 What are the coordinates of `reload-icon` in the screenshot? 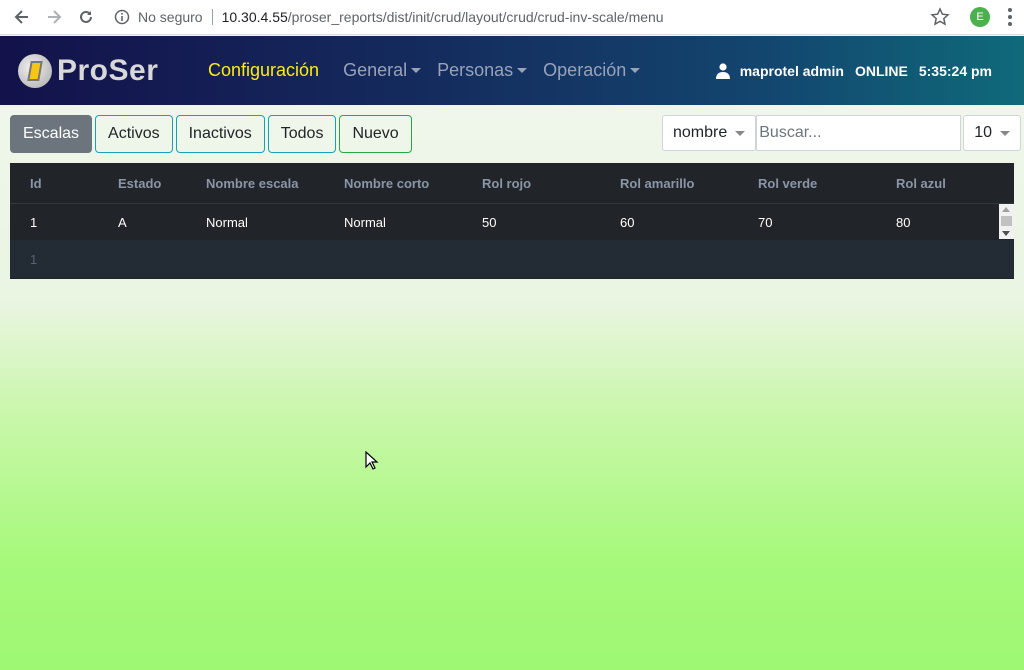 It's located at (86, 16).